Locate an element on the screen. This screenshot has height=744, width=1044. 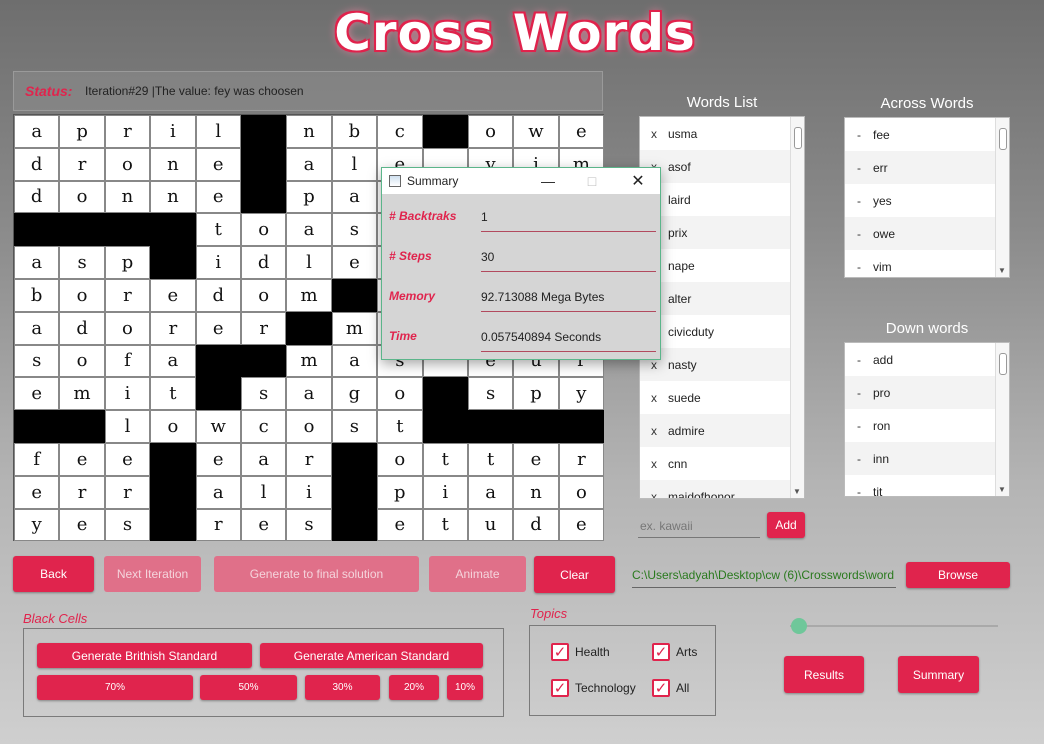
grid-cell: y is located at coordinates (581, 394).